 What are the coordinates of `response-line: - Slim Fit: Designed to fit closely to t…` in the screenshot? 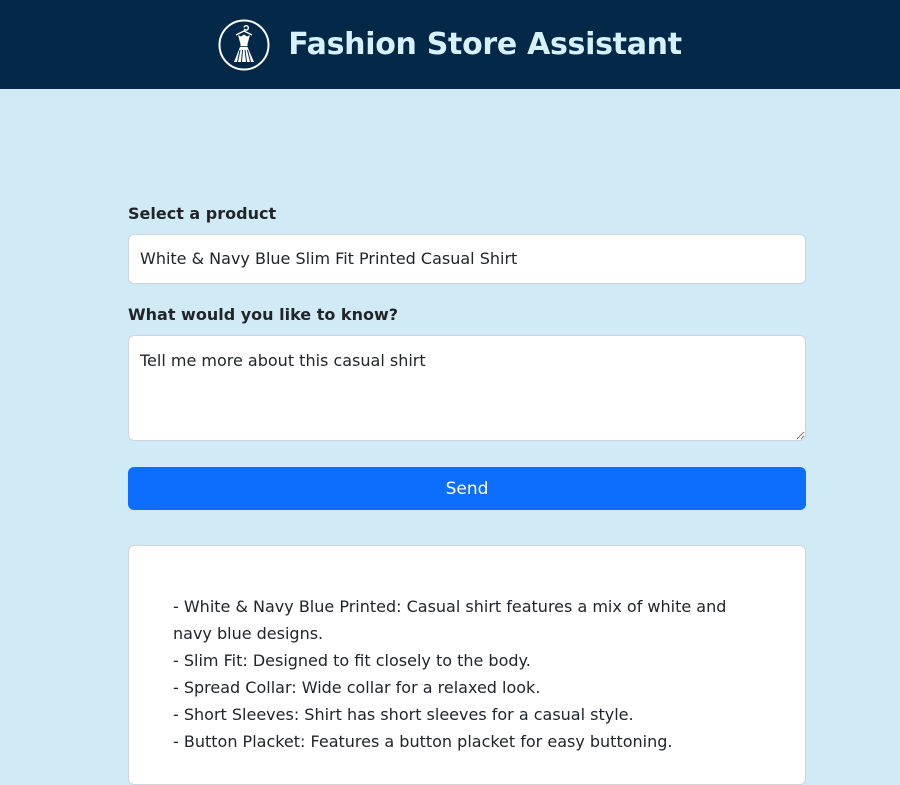 It's located at (352, 660).